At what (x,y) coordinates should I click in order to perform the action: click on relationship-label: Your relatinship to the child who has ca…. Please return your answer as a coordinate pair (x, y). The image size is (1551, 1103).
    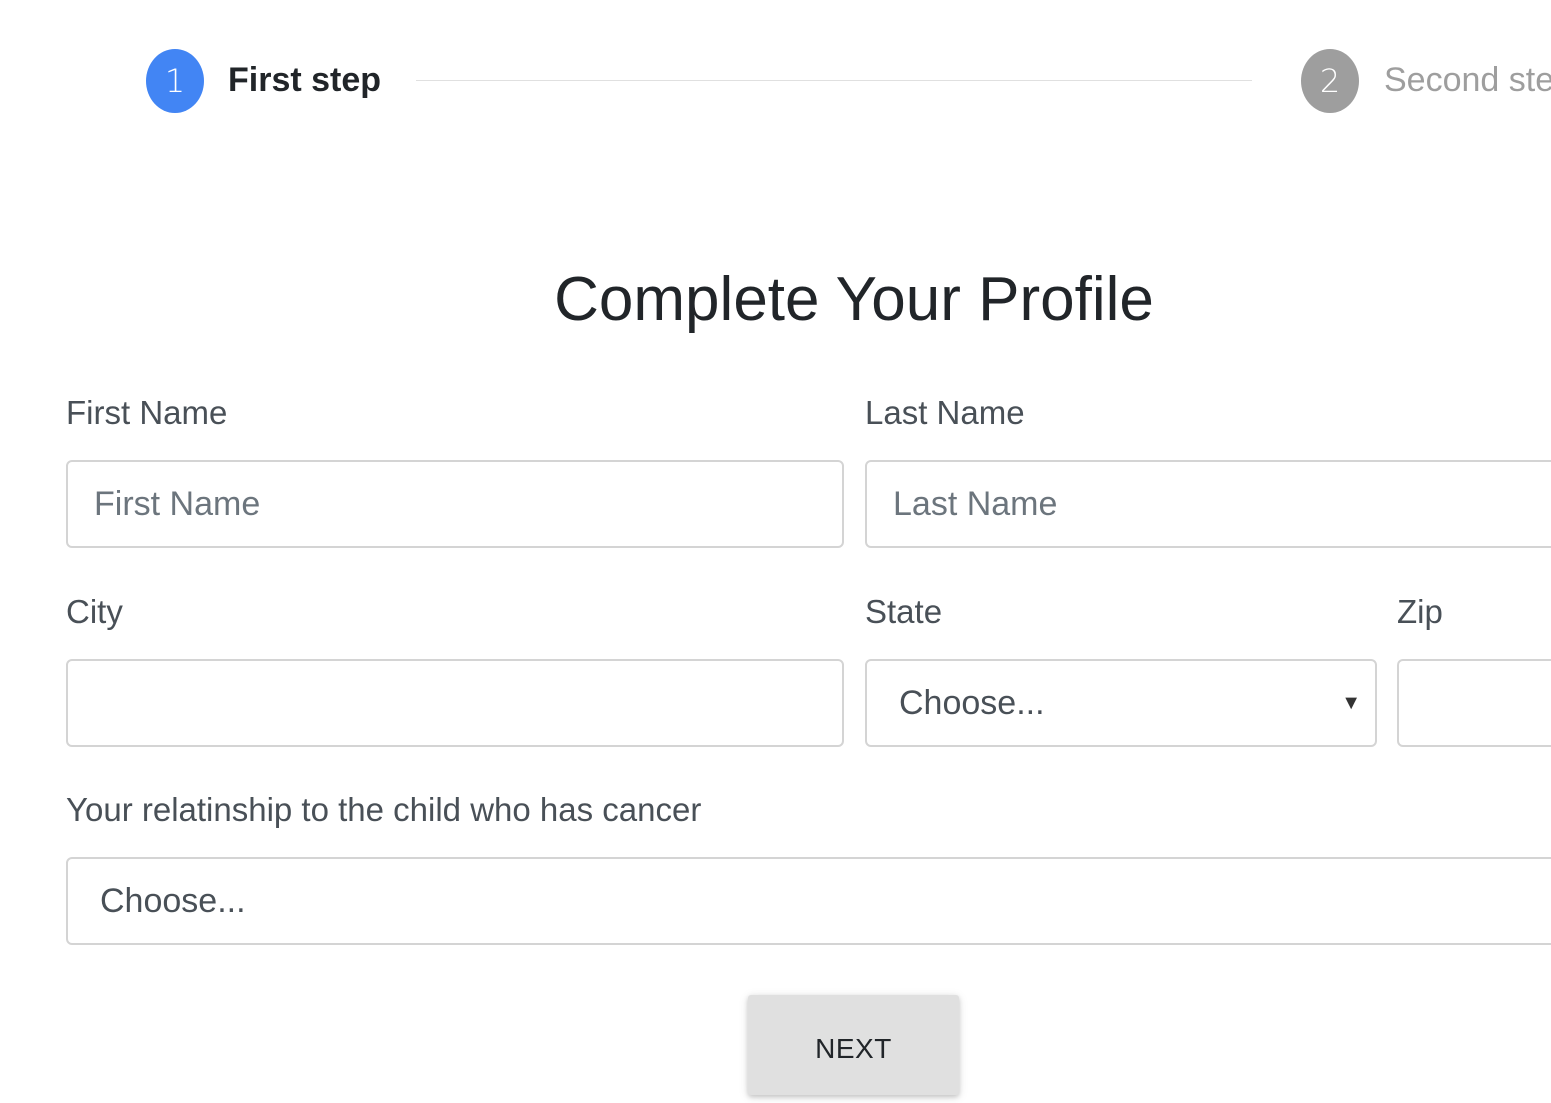
    Looking at the image, I should click on (384, 809).